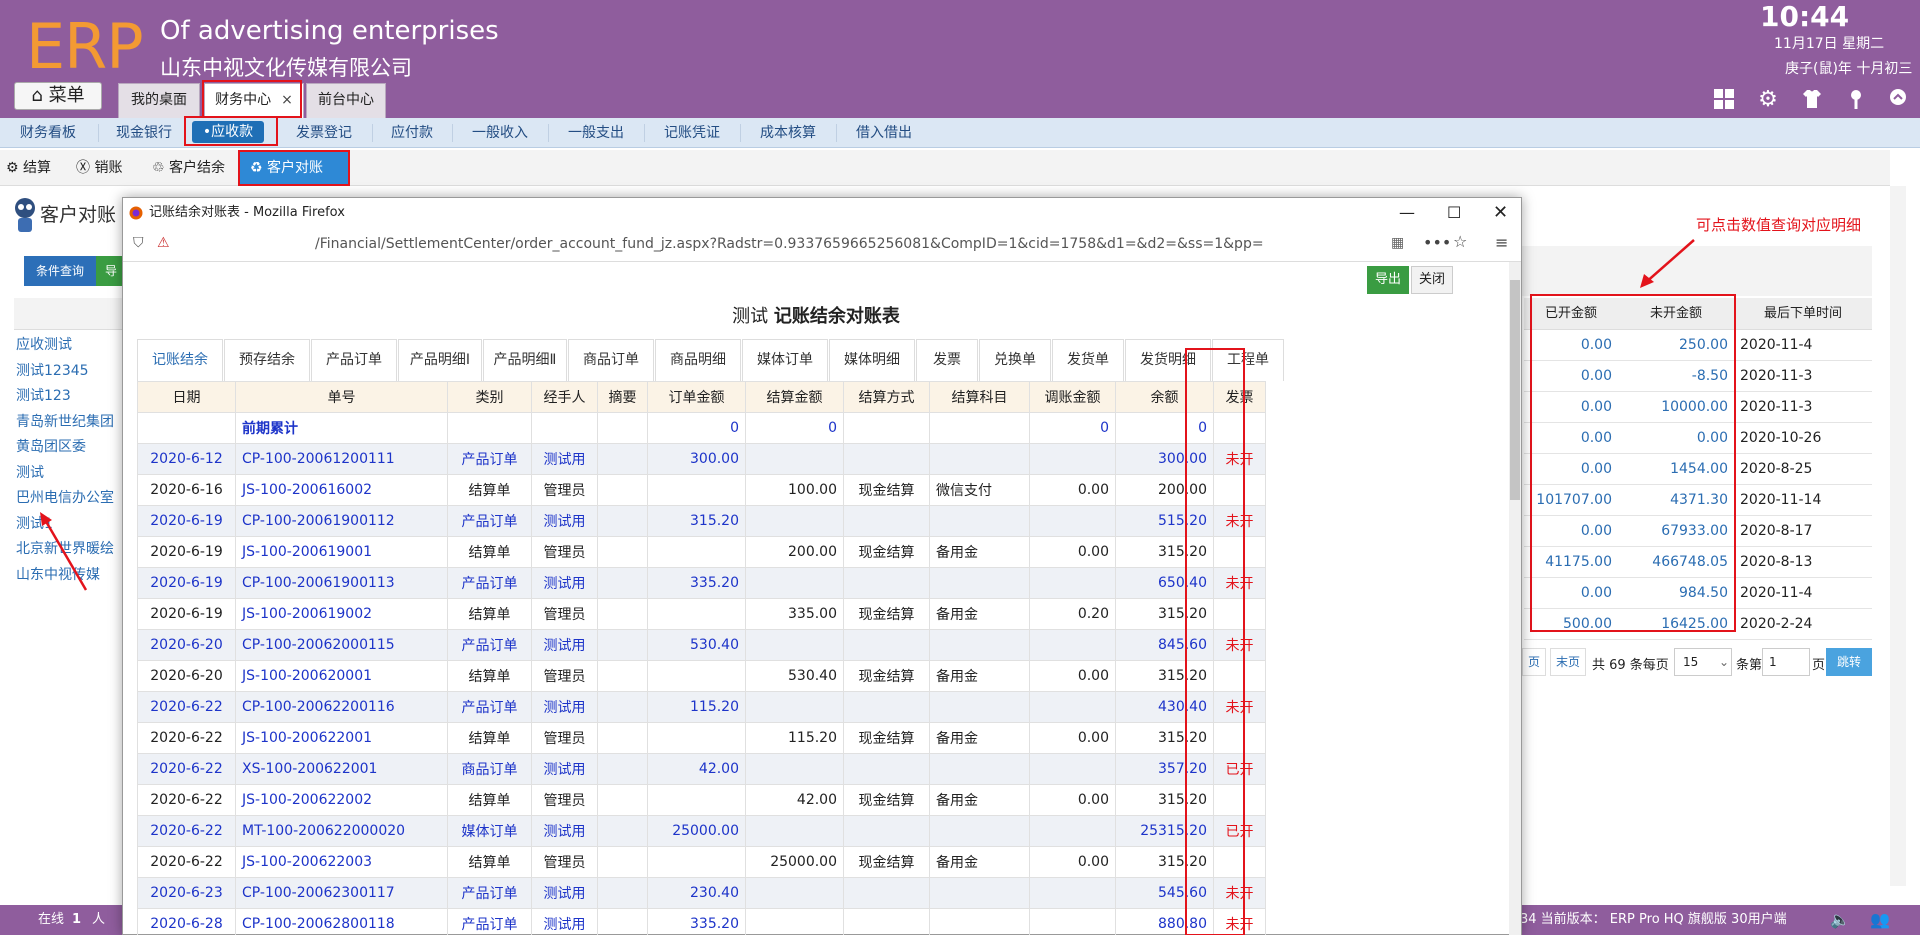 The width and height of the screenshot is (1920, 935). Describe the element at coordinates (341, 490) in the screenshot. I see `doc-number-link: JS-100-200616002` at that location.